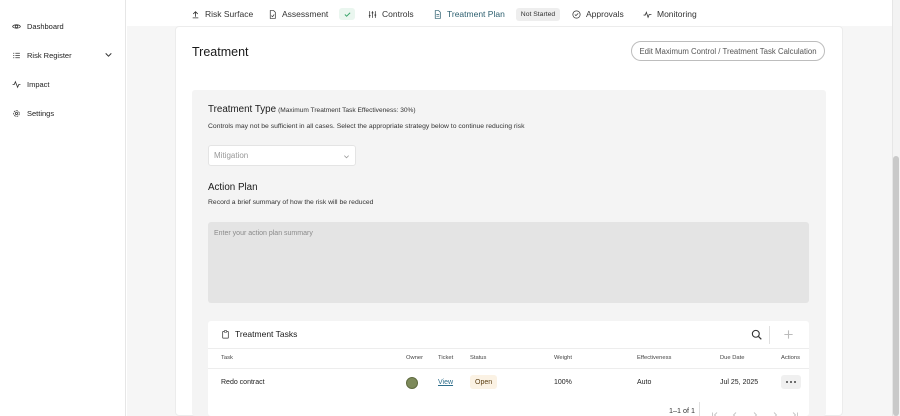 This screenshot has width=900, height=416. Describe the element at coordinates (445, 358) in the screenshot. I see `column-header-ticket: Ticket` at that location.